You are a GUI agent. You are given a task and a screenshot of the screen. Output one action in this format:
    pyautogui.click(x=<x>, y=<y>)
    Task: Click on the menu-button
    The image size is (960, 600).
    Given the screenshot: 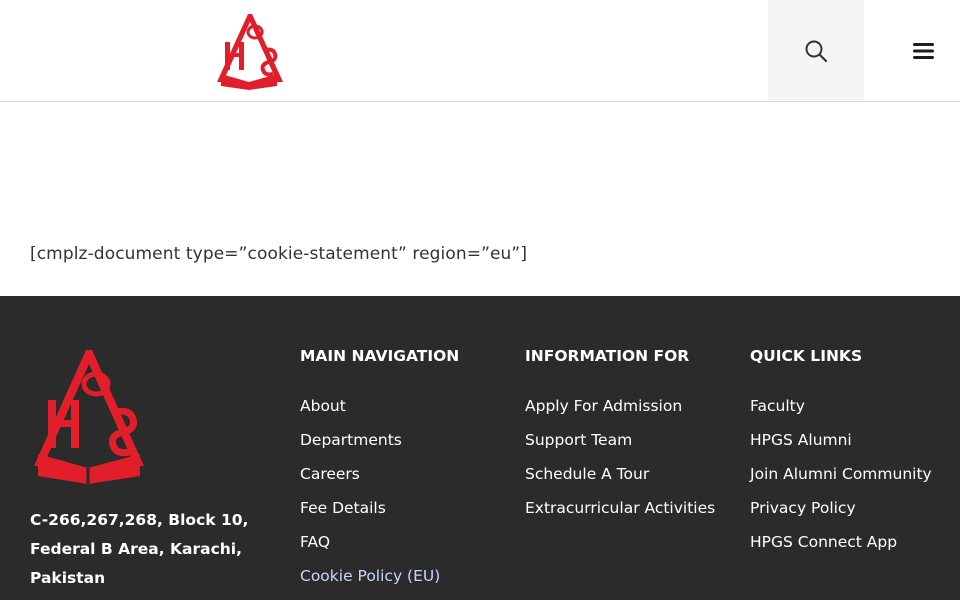 What is the action you would take?
    pyautogui.click(x=923, y=51)
    